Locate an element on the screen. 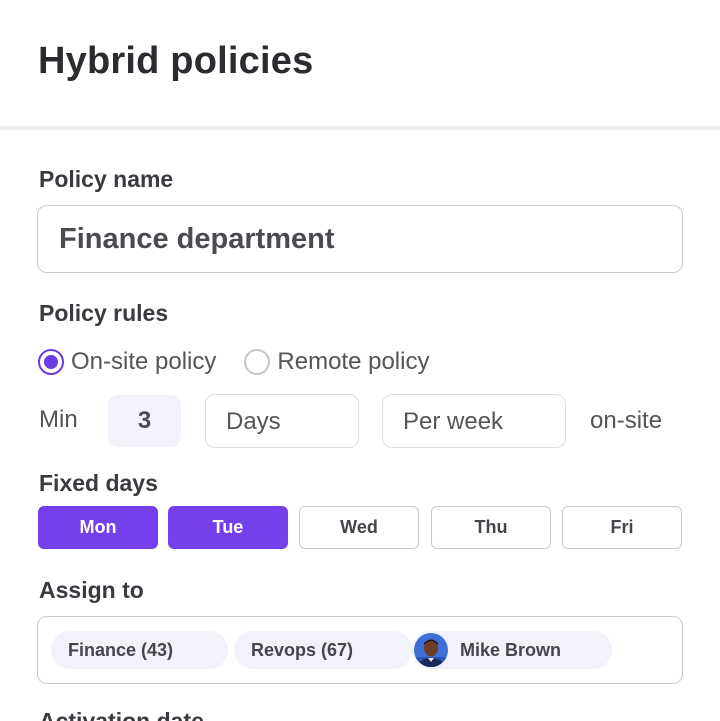 This screenshot has height=721, width=720. assignee-chip-revops: Revops (67) is located at coordinates (323, 650).